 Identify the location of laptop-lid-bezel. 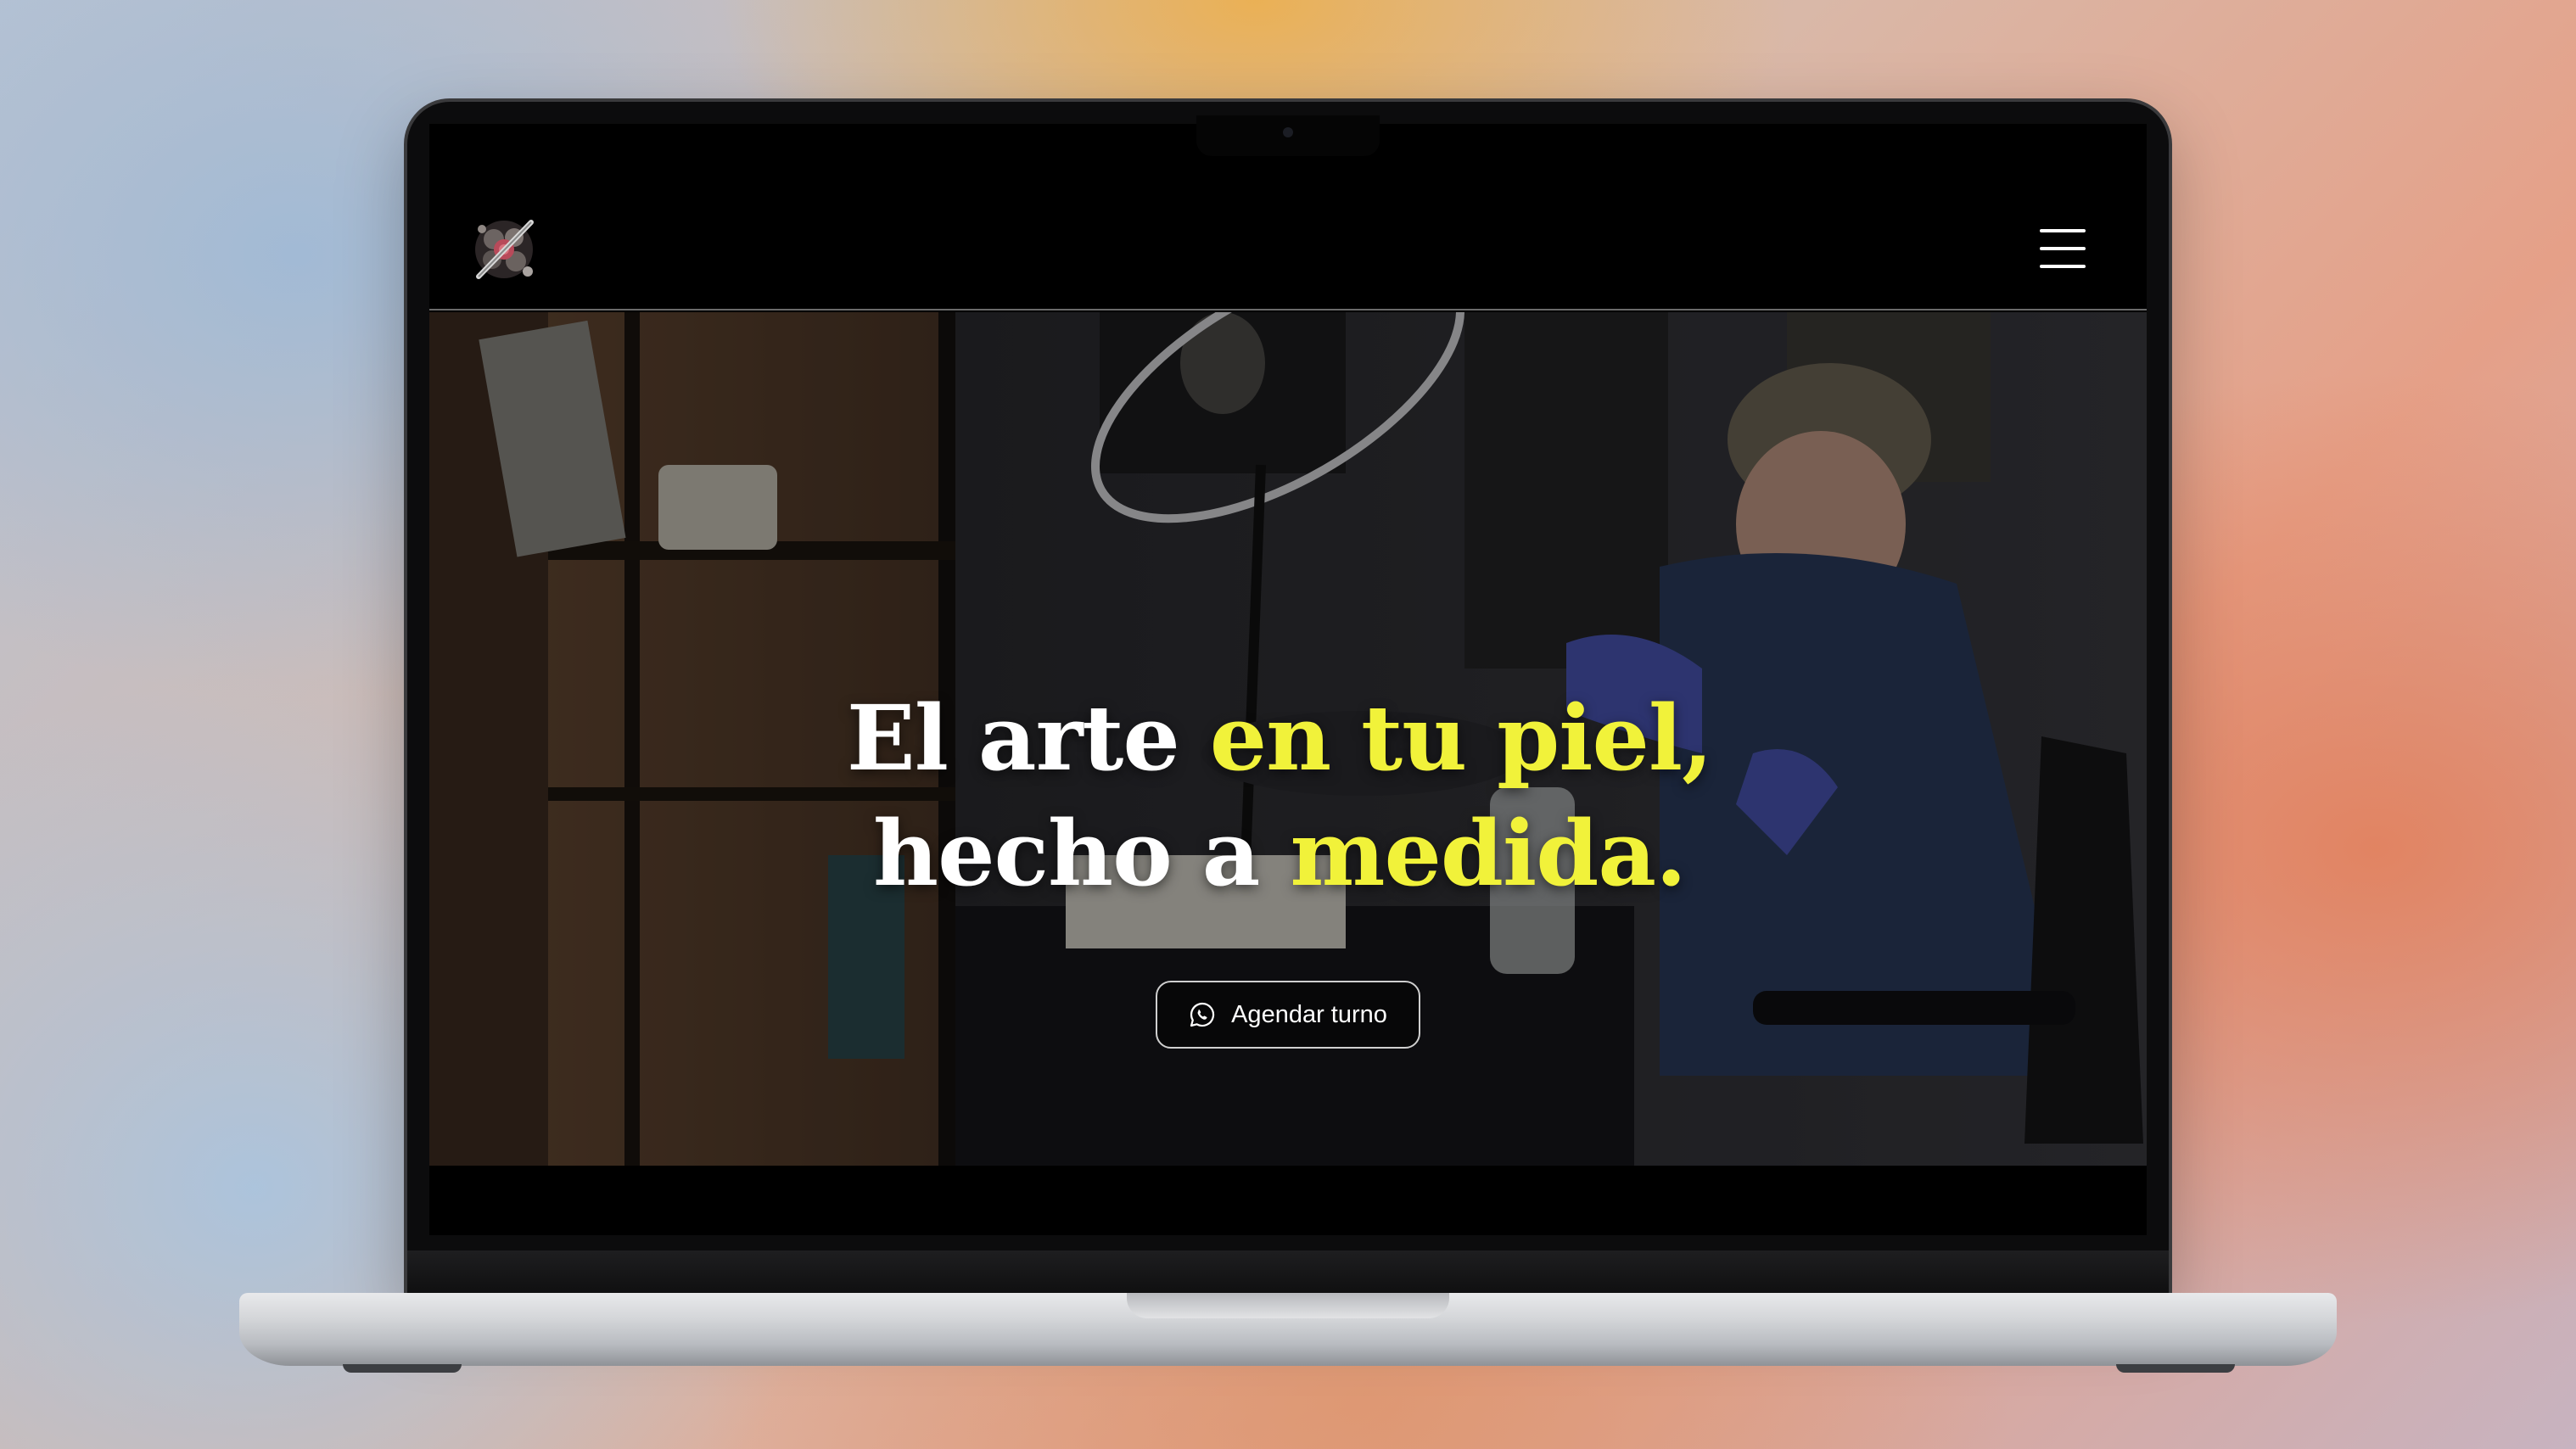
(1288, 1272).